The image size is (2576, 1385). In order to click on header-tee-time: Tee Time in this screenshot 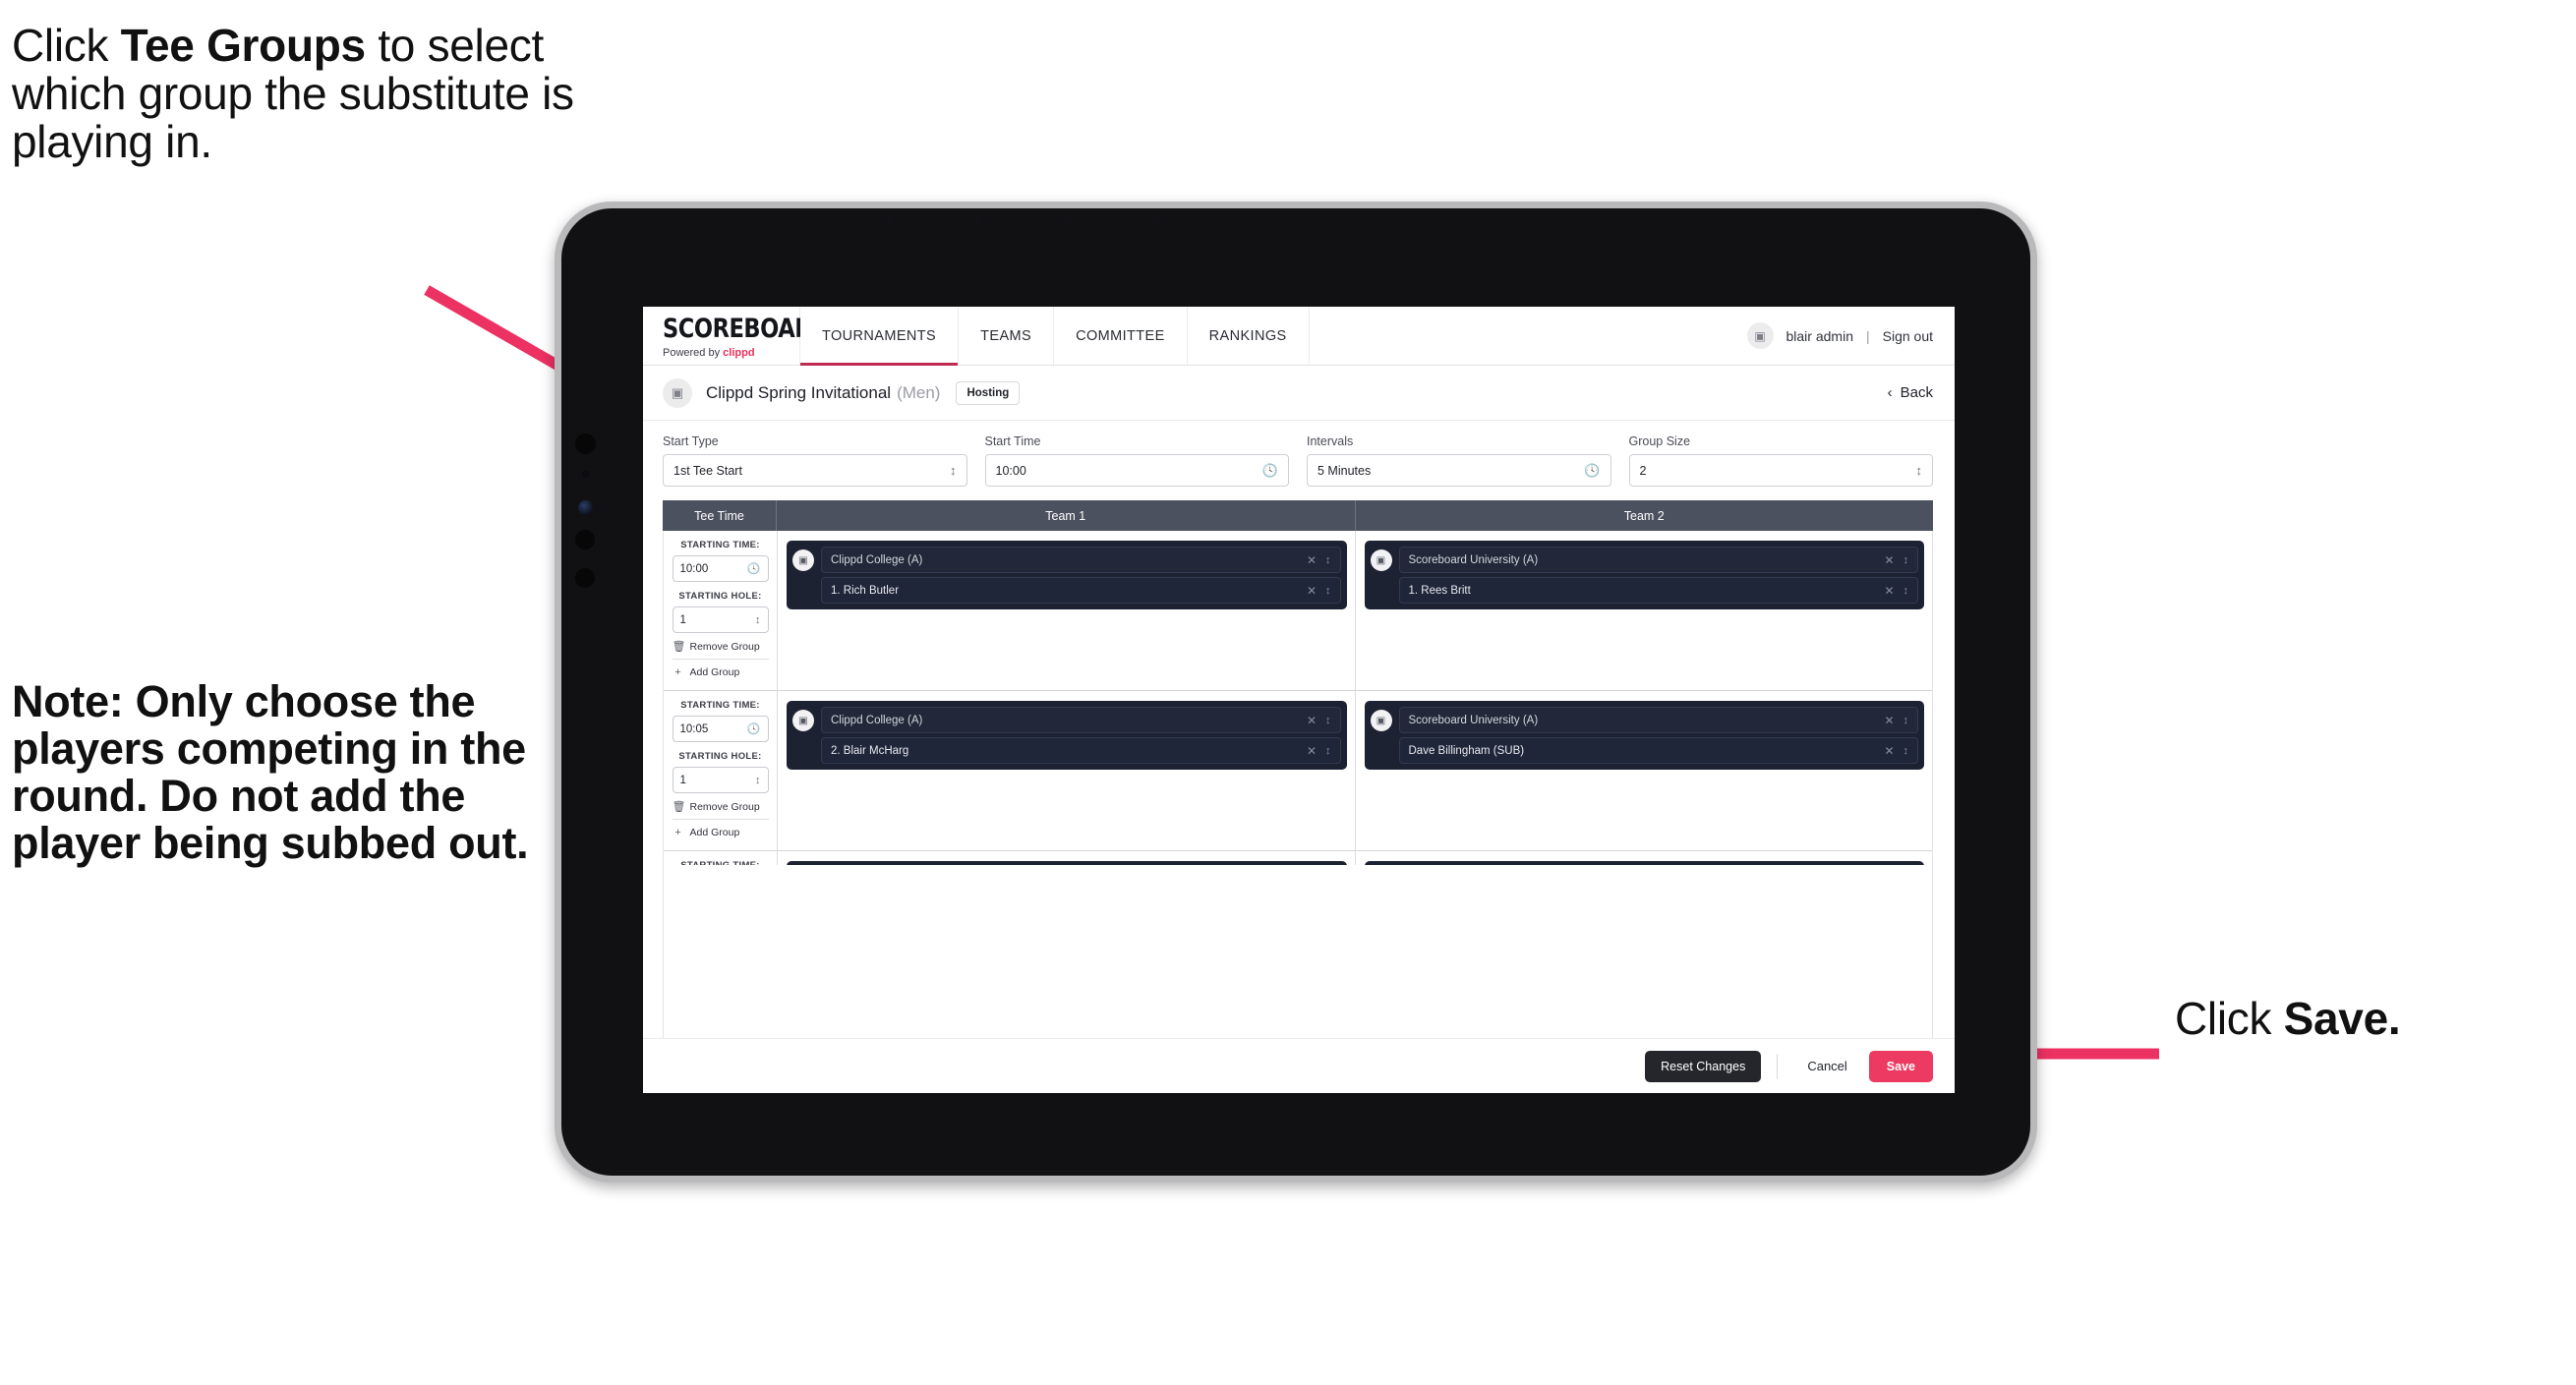, I will do `click(720, 515)`.